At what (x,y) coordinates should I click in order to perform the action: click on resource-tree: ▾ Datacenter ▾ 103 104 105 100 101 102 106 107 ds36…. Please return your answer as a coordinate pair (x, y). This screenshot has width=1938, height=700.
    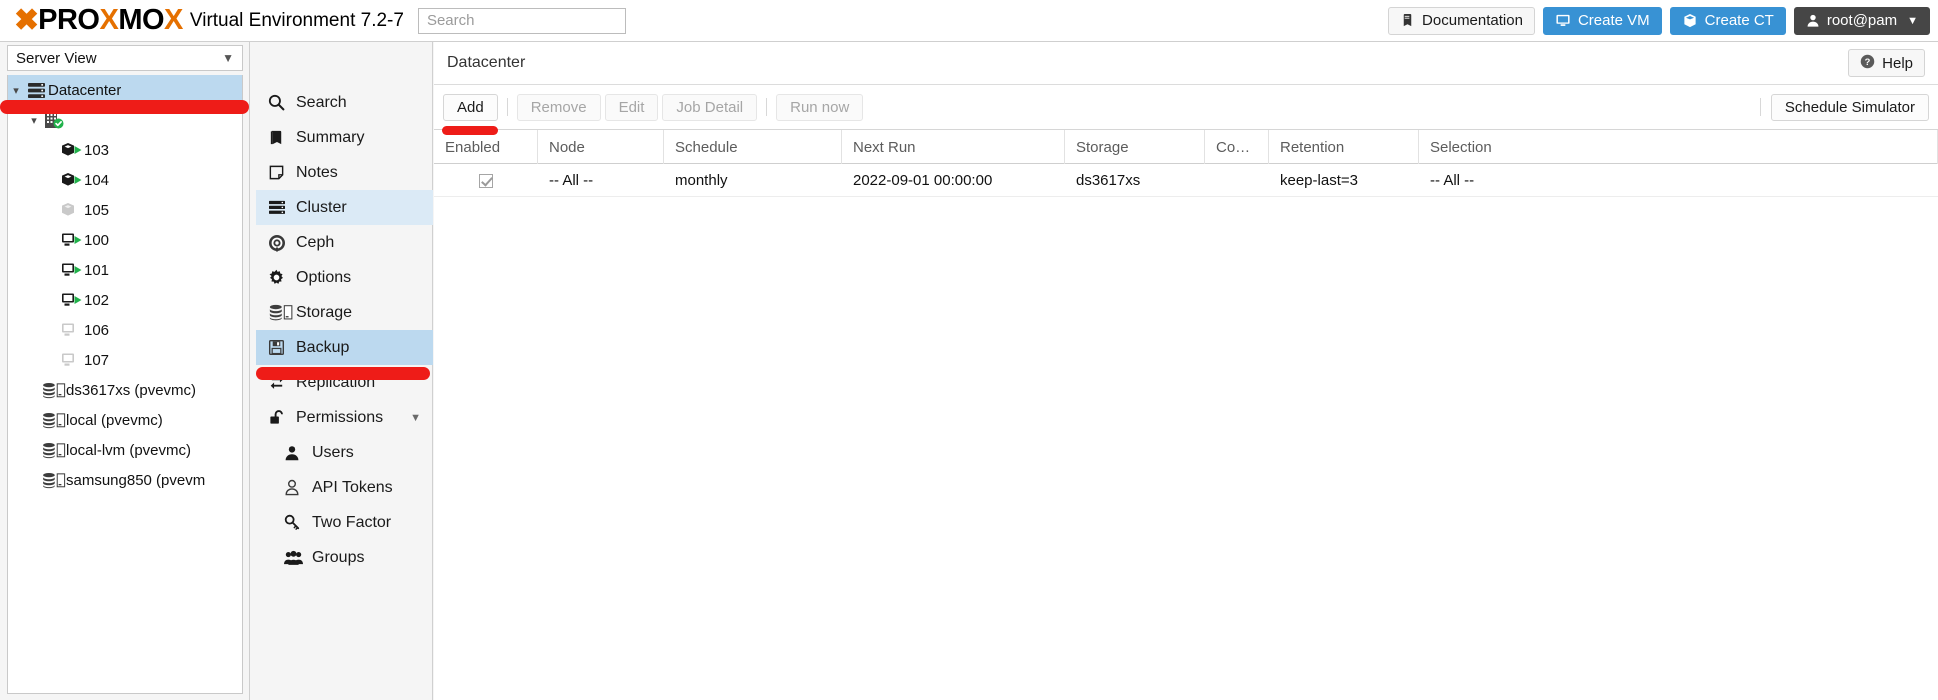
    Looking at the image, I should click on (125, 384).